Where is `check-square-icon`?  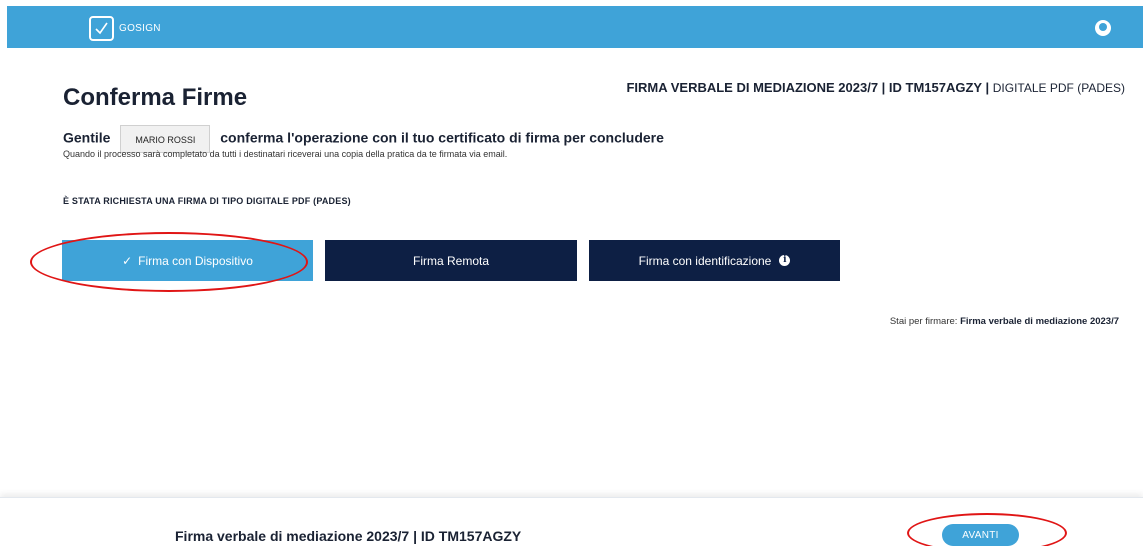
check-square-icon is located at coordinates (101, 28).